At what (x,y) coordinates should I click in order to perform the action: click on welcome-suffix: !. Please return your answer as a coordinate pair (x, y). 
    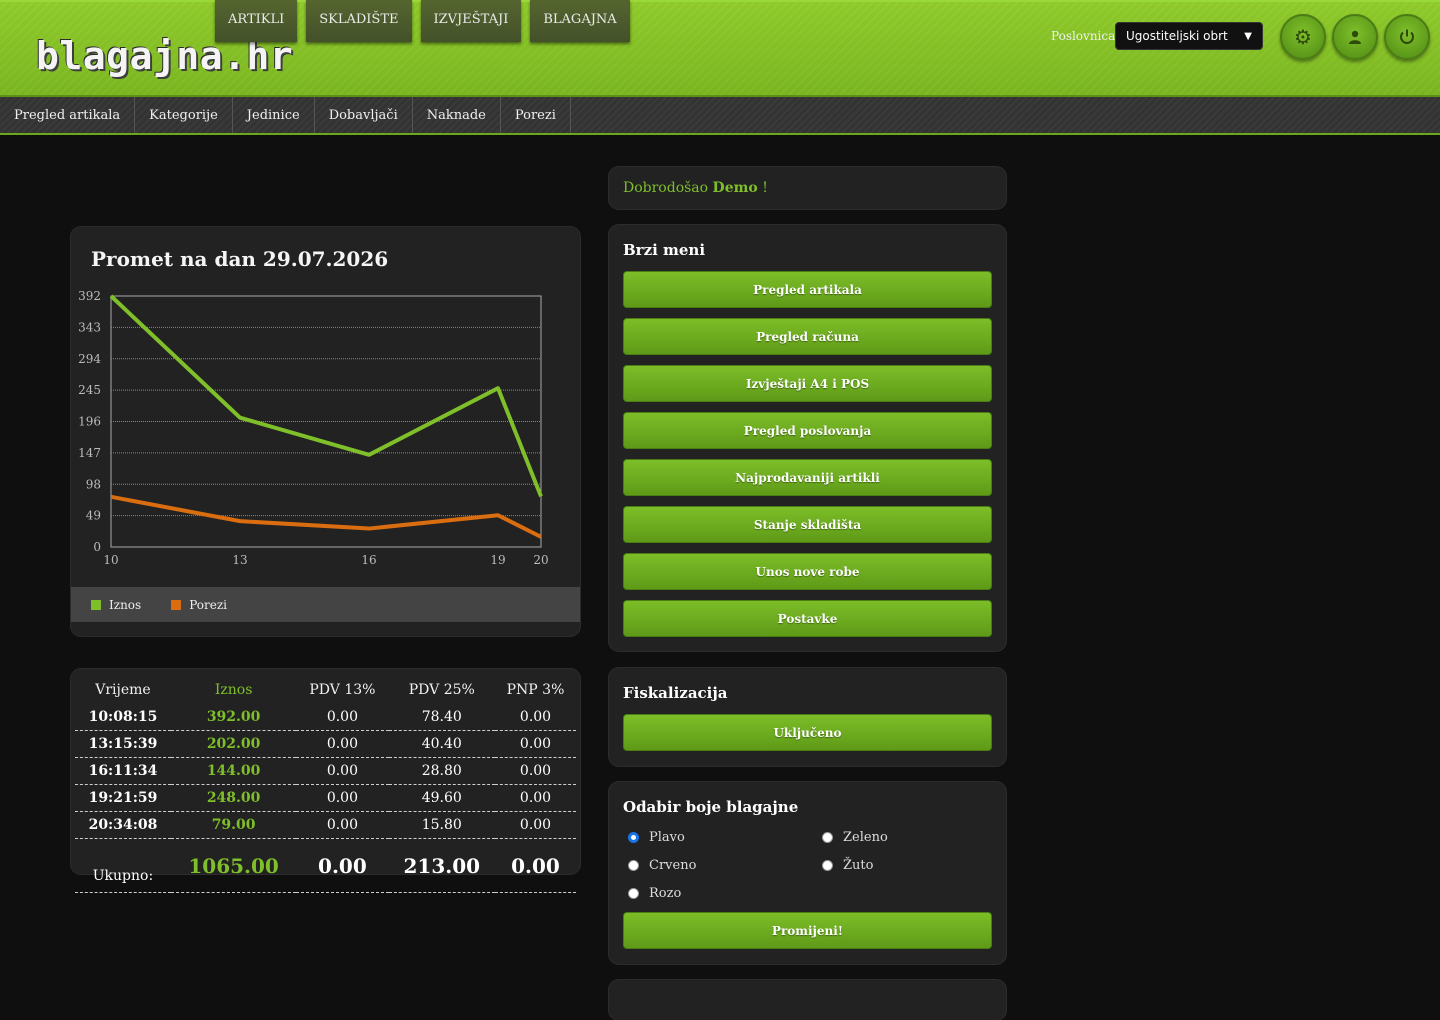
    Looking at the image, I should click on (765, 188).